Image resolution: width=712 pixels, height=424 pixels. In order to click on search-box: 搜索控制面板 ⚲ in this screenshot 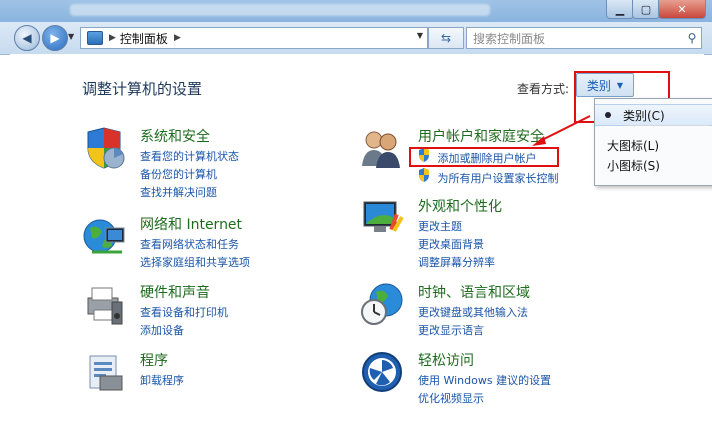, I will do `click(584, 38)`.